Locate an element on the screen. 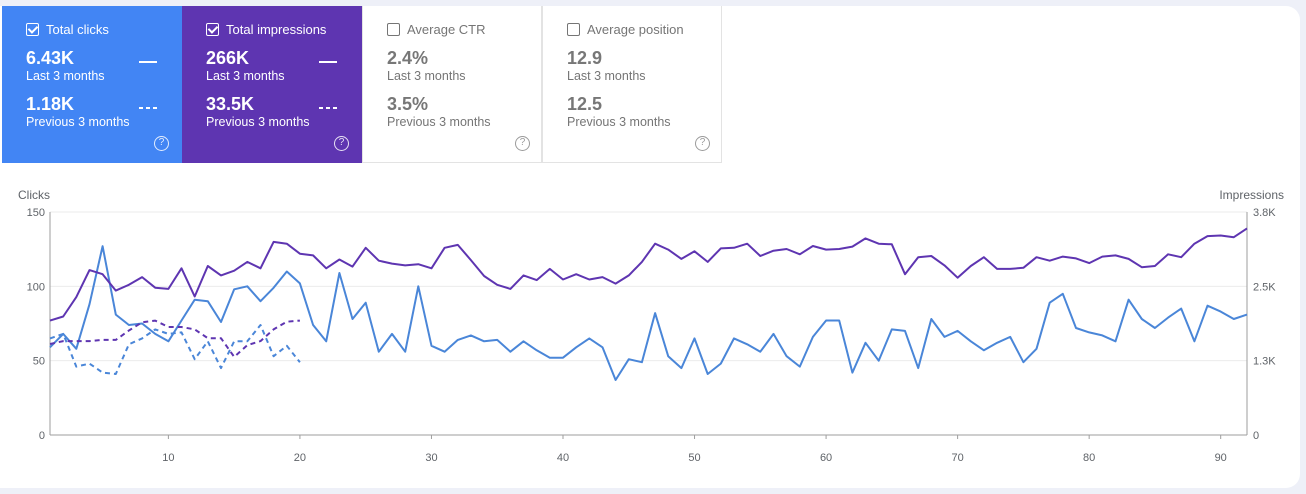  x-tick-label: 60 is located at coordinates (826, 458).